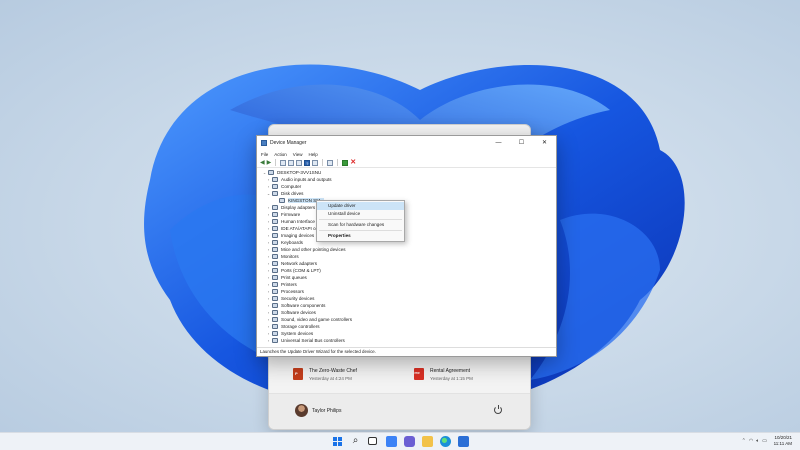 This screenshot has height=450, width=800. I want to click on tree-category-item: › Display adapters, so click(408, 207).